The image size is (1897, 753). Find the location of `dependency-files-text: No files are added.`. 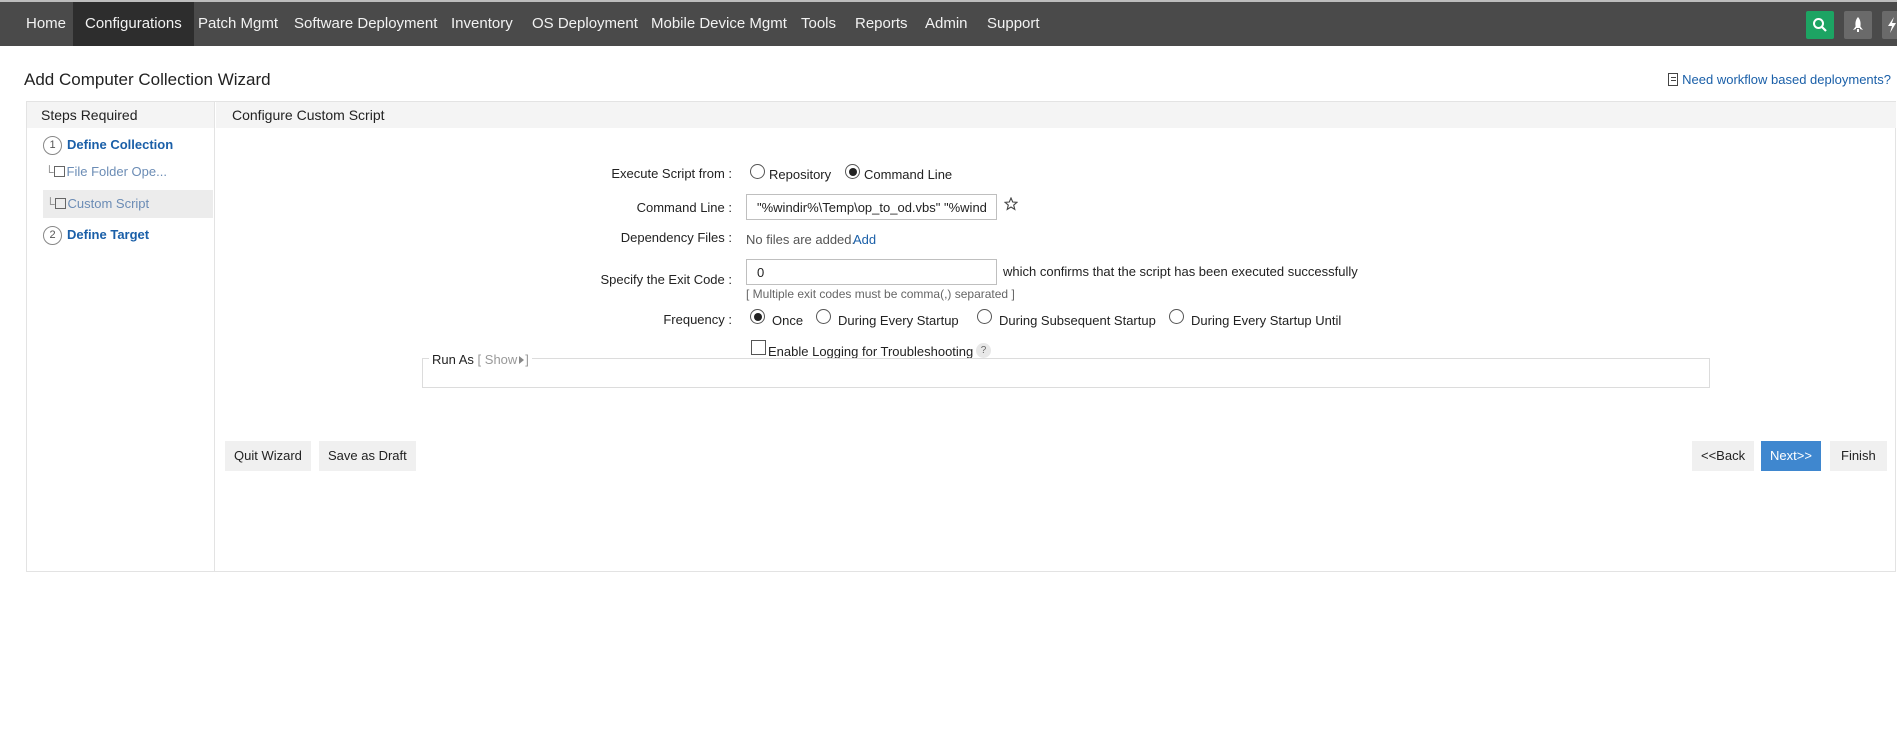

dependency-files-text: No files are added. is located at coordinates (801, 239).